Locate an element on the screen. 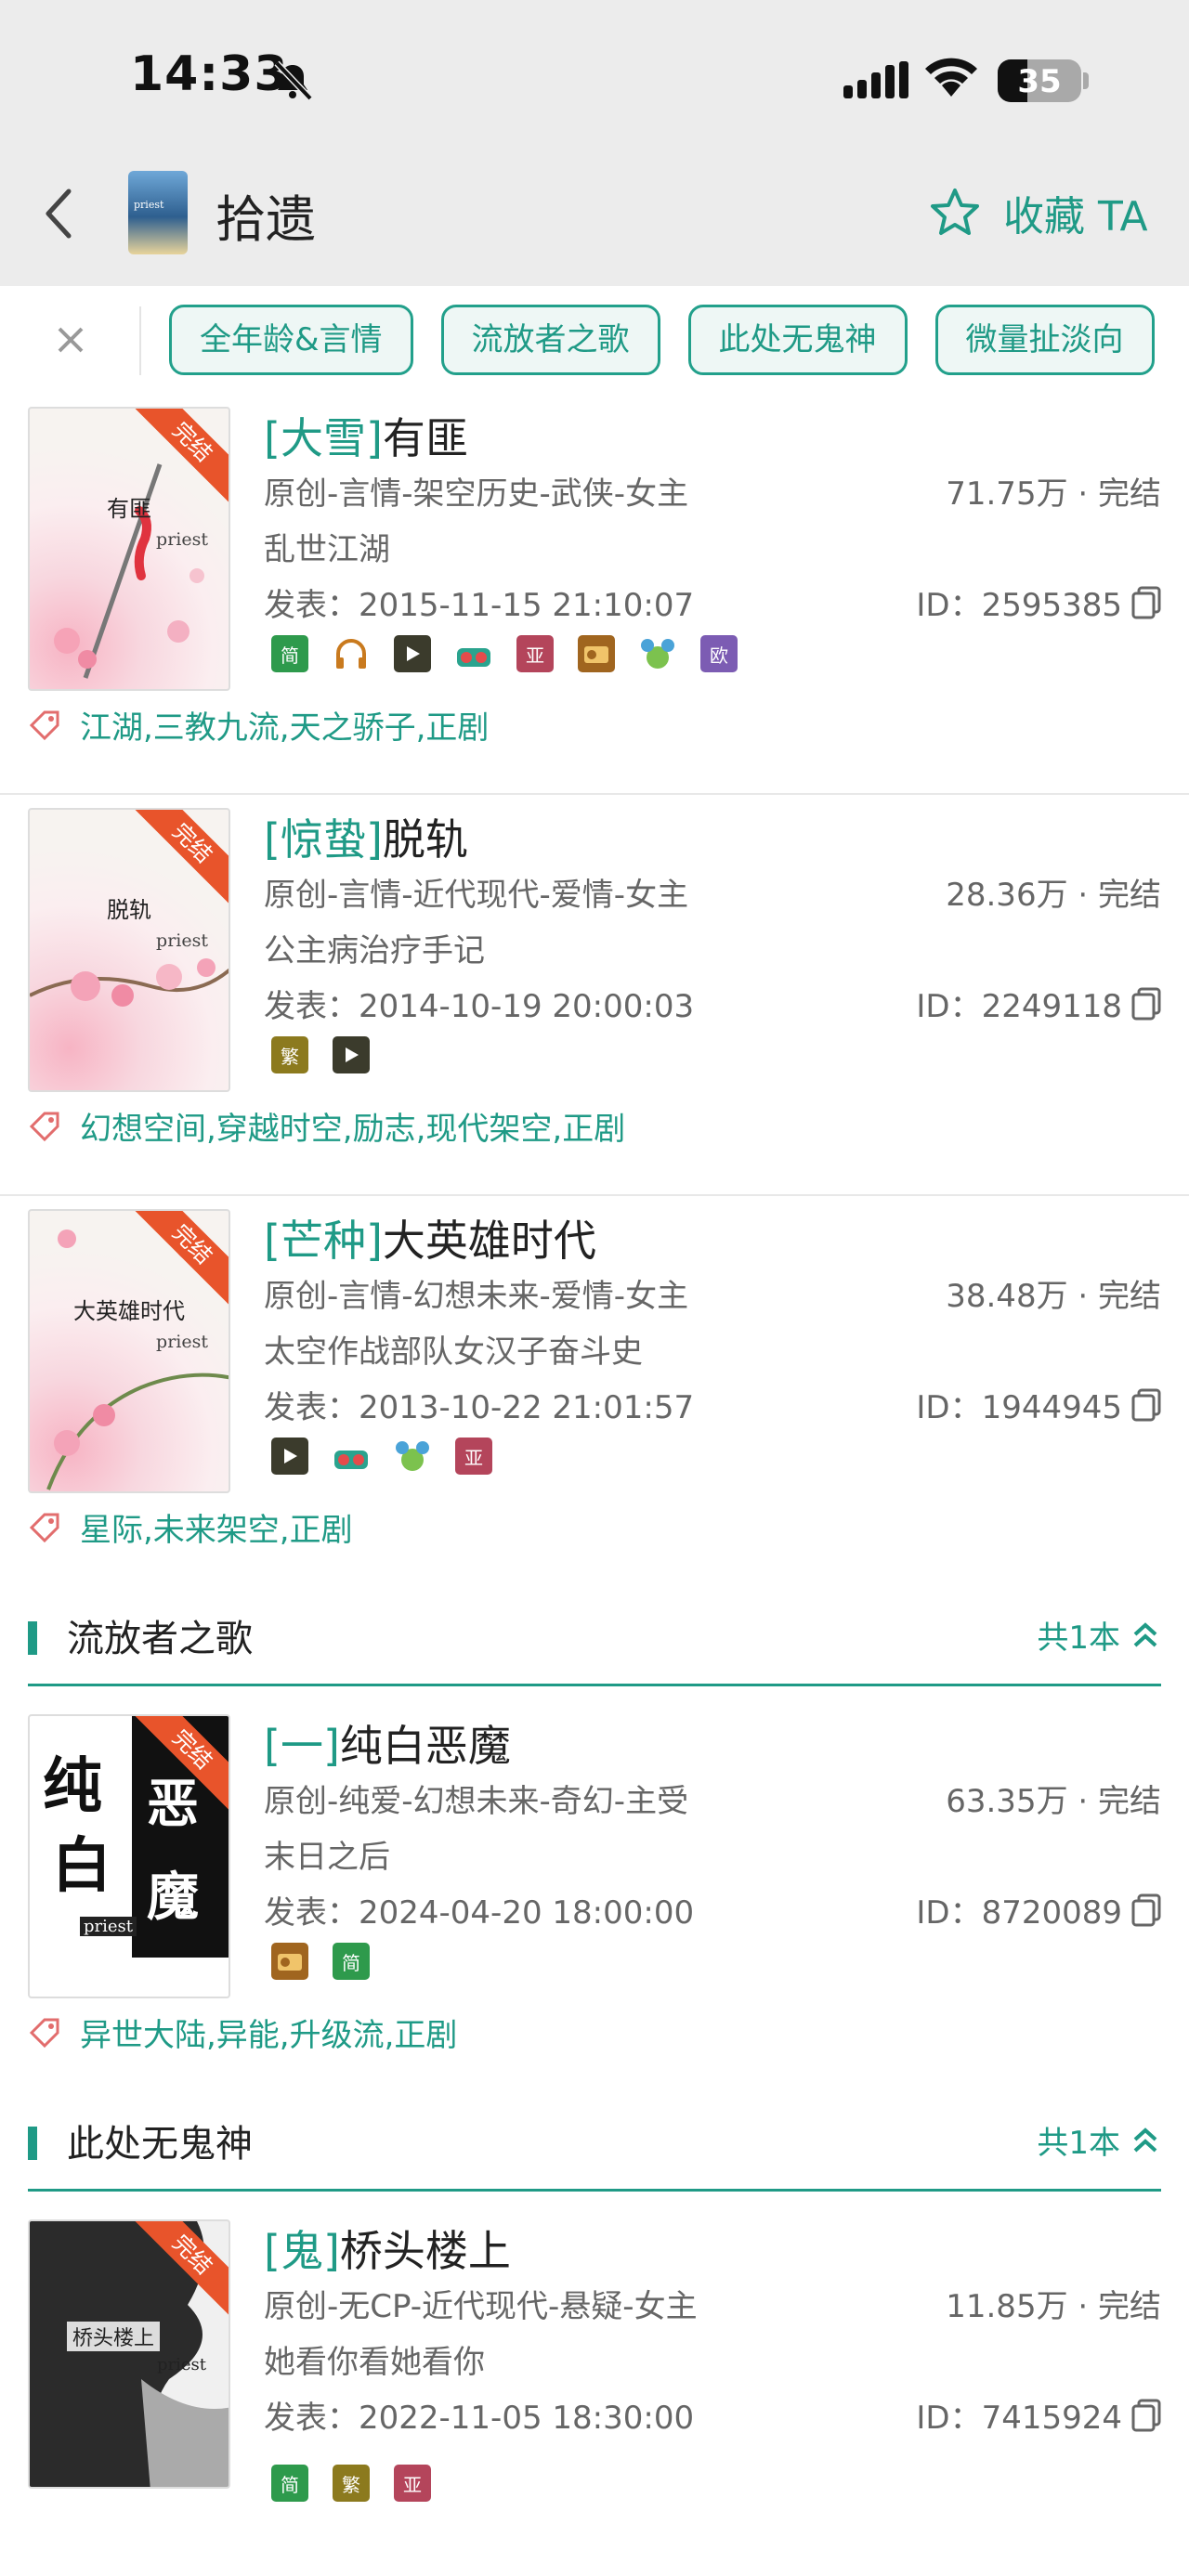 Image resolution: width=1189 pixels, height=2576 pixels. book-cover: 脱轨 priest 完结 is located at coordinates (129, 950).